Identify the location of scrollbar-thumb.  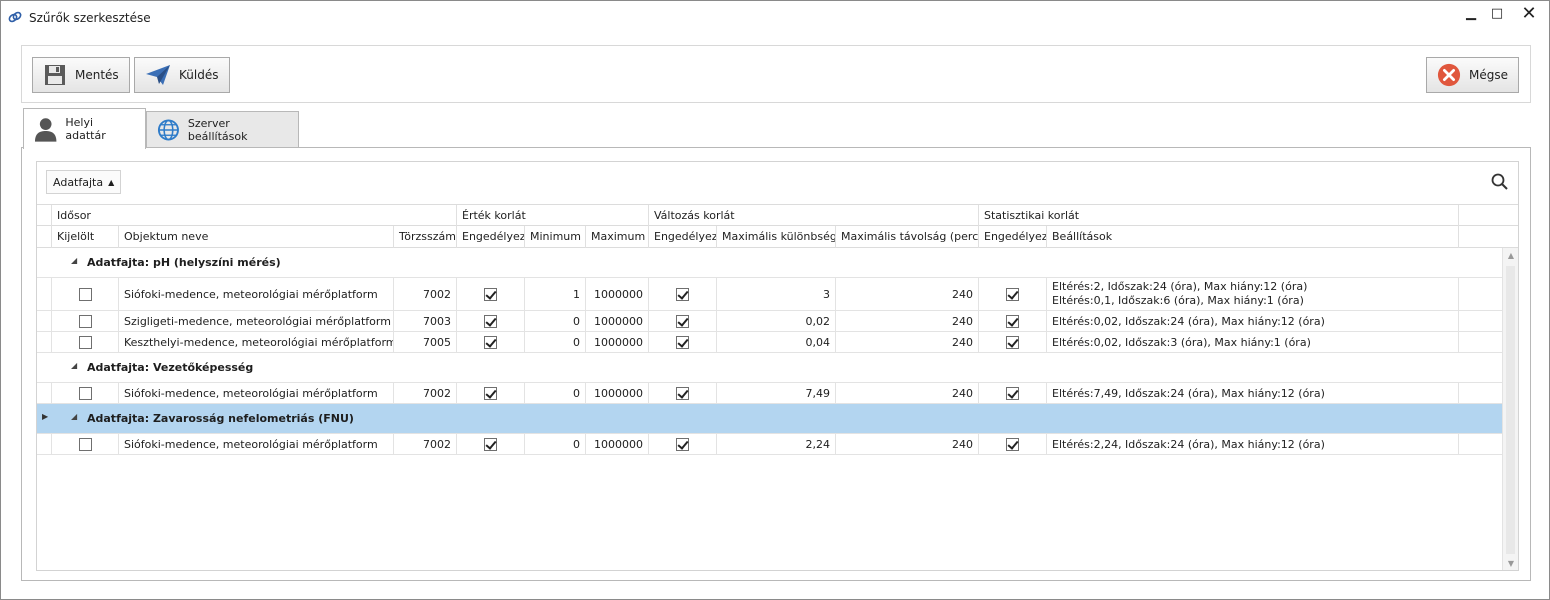
(1510, 410).